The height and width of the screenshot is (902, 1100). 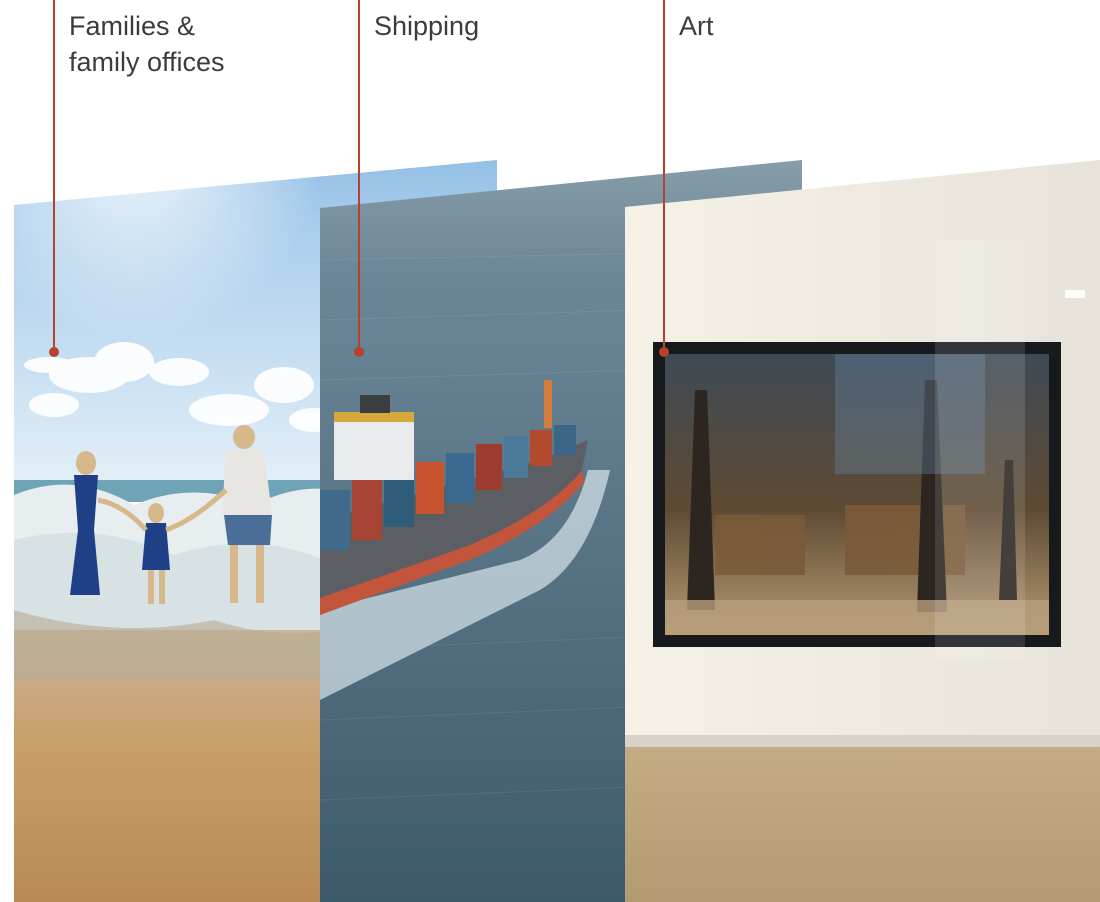 What do you see at coordinates (359, 176) in the screenshot?
I see `shipping-callout-line` at bounding box center [359, 176].